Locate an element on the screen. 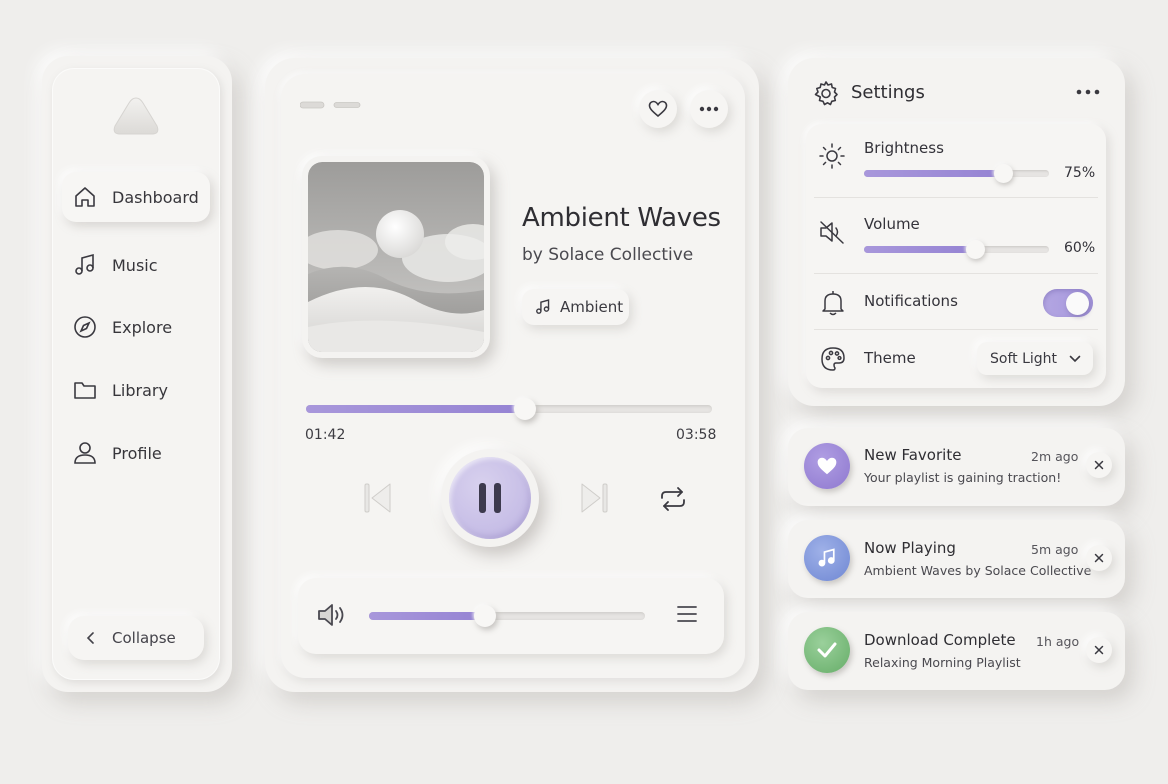  genre-label: Ambient is located at coordinates (592, 307).